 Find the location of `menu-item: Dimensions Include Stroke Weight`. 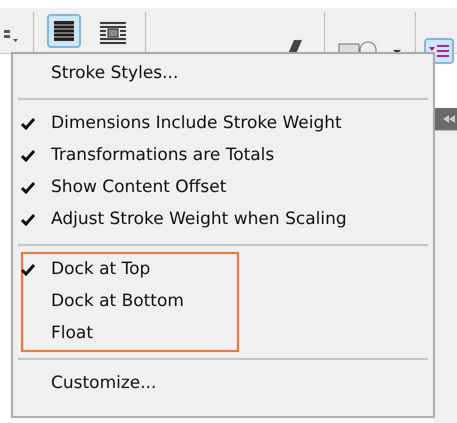

menu-item: Dimensions Include Stroke Weight is located at coordinates (218, 124).